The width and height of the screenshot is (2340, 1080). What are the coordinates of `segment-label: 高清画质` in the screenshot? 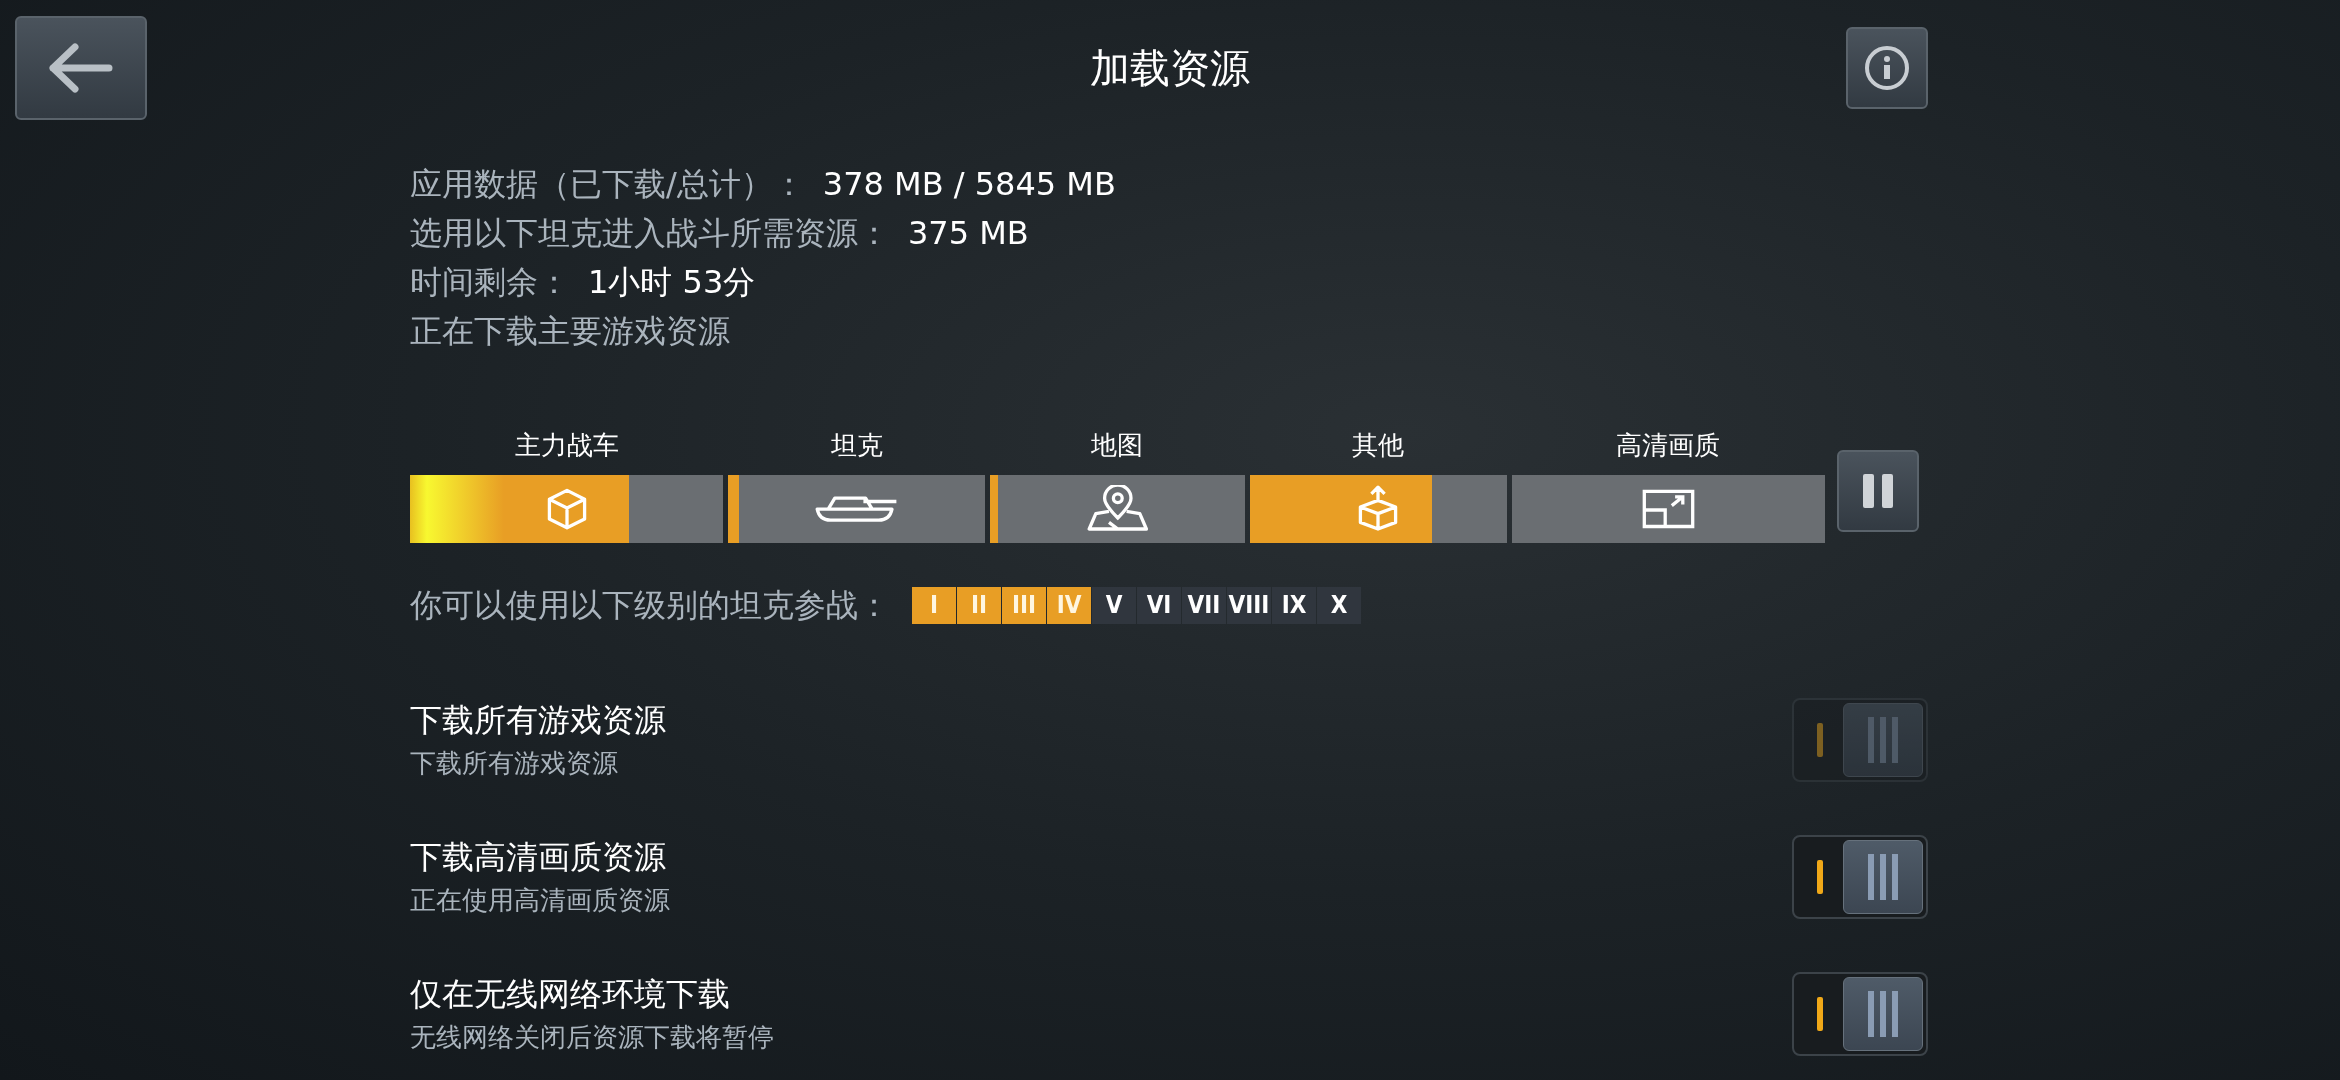 It's located at (1668, 445).